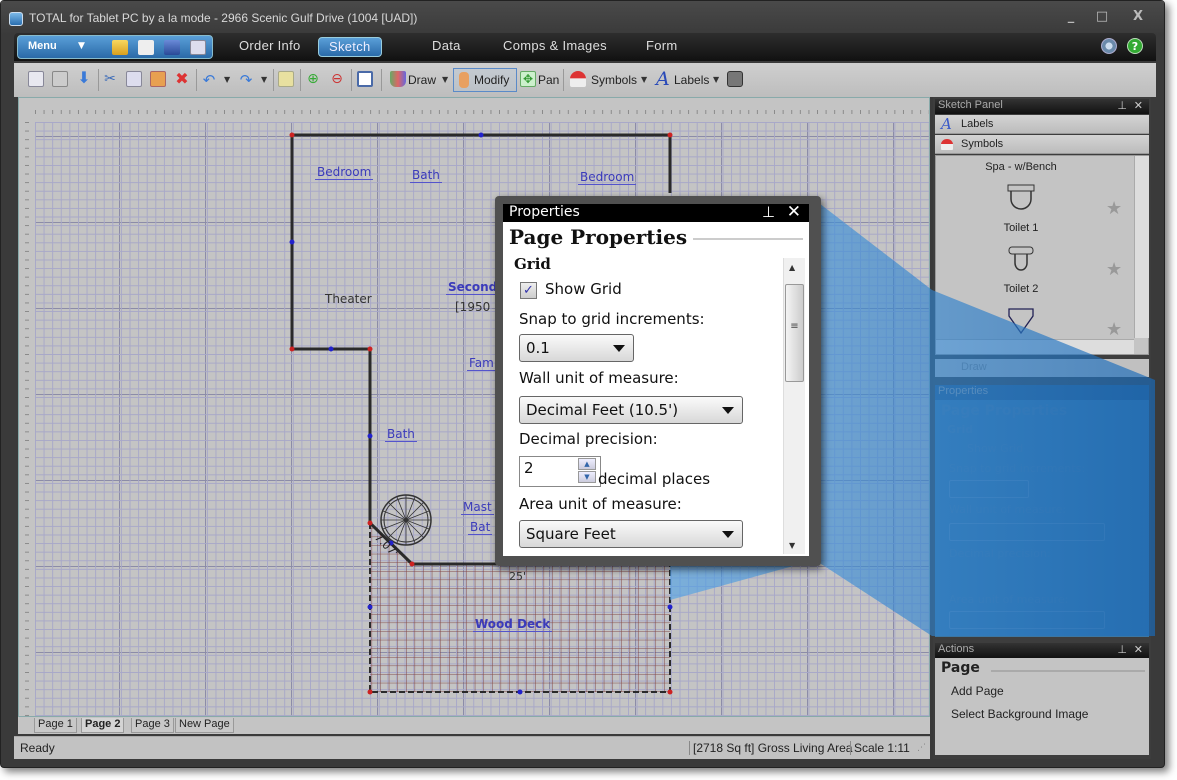 This screenshot has width=1177, height=780. I want to click on area-unit-select: Square Feet, so click(631, 534).